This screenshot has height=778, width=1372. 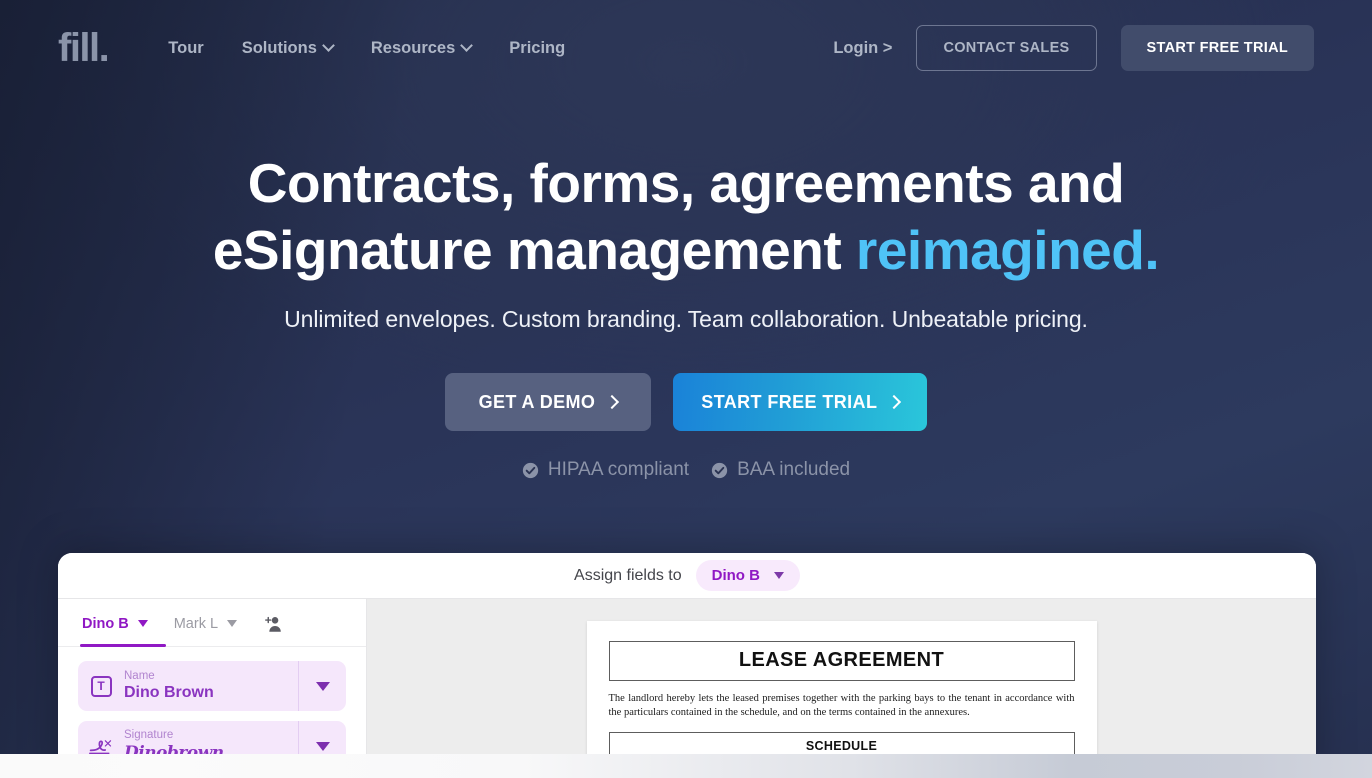 What do you see at coordinates (537, 401) in the screenshot?
I see `get-a-demo-label: GET A DEMO` at bounding box center [537, 401].